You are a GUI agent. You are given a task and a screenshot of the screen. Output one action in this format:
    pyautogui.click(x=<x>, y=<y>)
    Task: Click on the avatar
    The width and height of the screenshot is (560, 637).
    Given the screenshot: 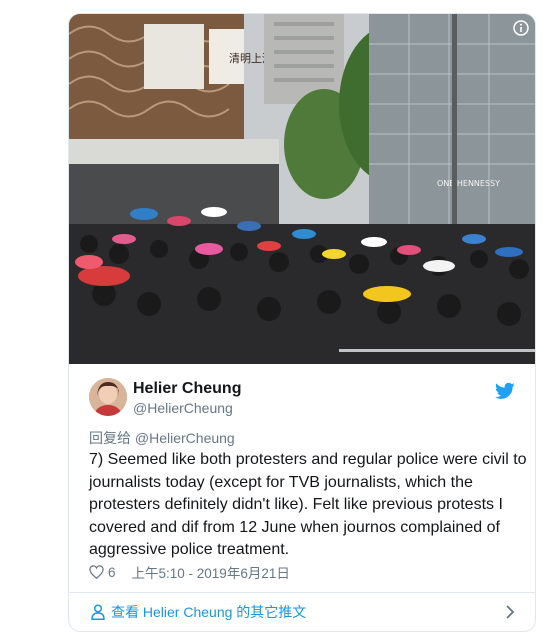 What is the action you would take?
    pyautogui.click(x=108, y=397)
    